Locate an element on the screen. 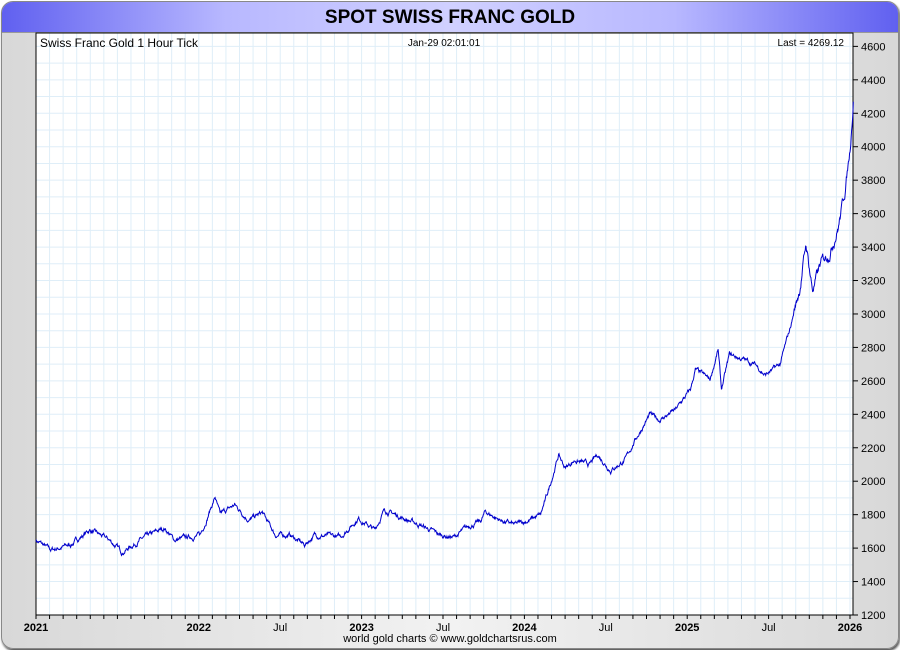 The height and width of the screenshot is (650, 900). timestamp: Jan-29 02:01:01 is located at coordinates (444, 43).